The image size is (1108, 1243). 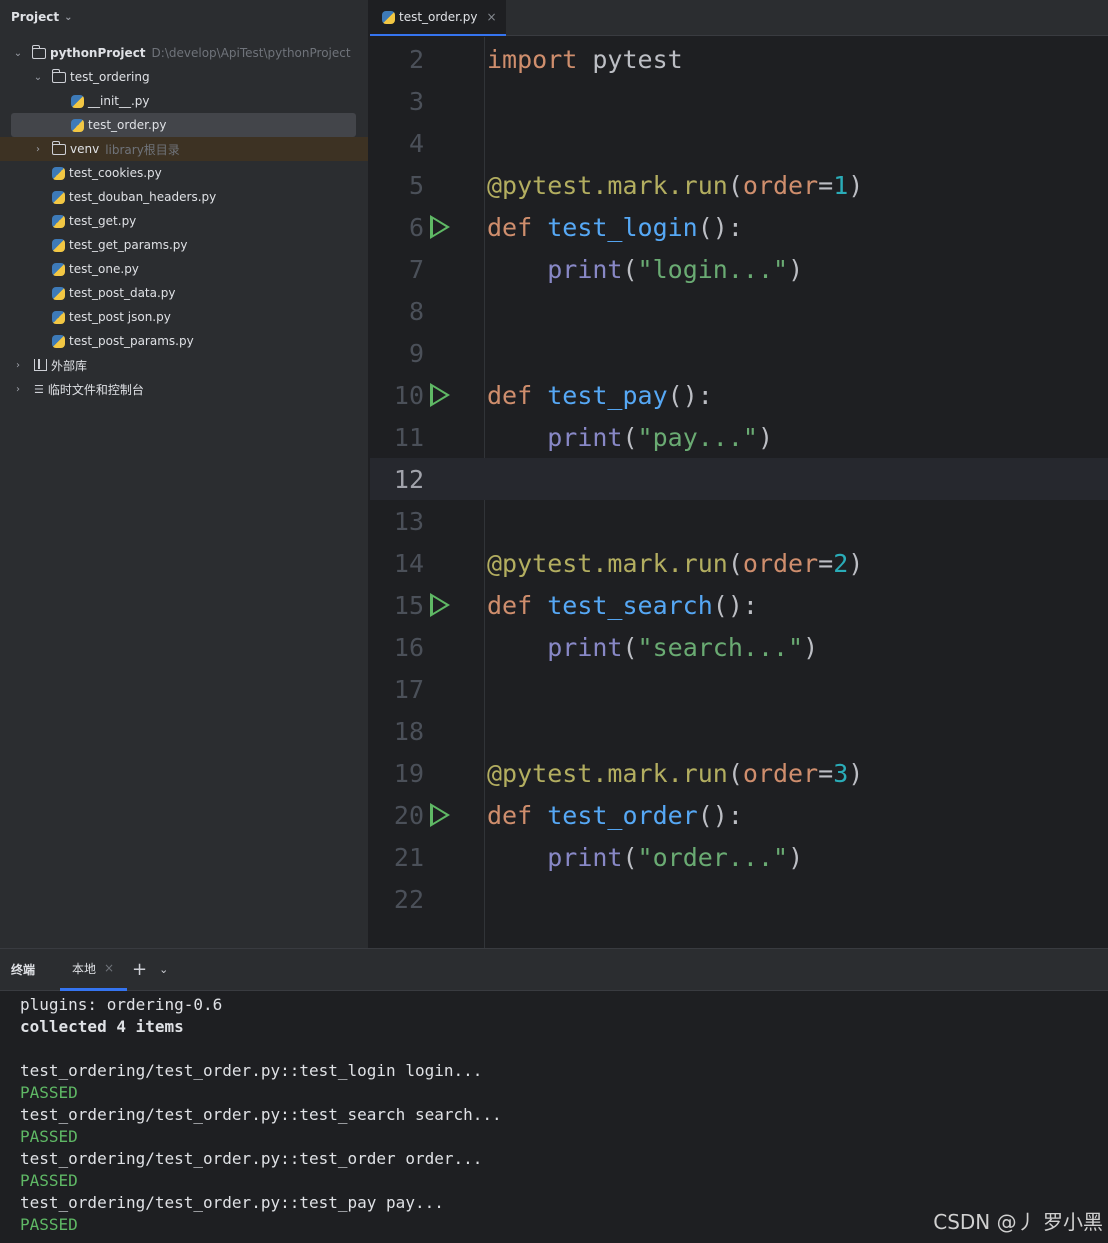 I want to click on code-line: 2 import pytest, so click(x=739, y=59).